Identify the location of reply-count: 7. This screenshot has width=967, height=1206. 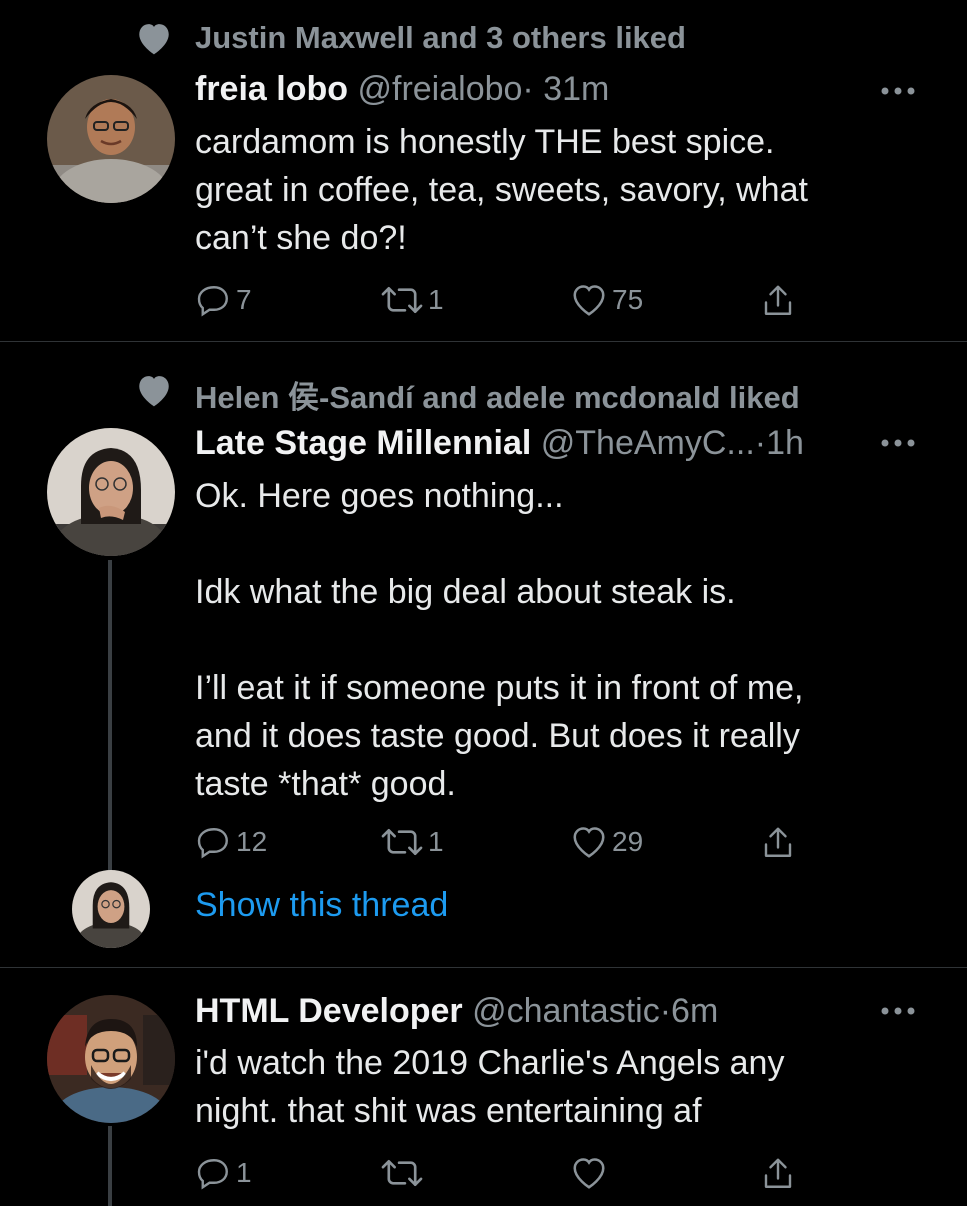
(244, 299).